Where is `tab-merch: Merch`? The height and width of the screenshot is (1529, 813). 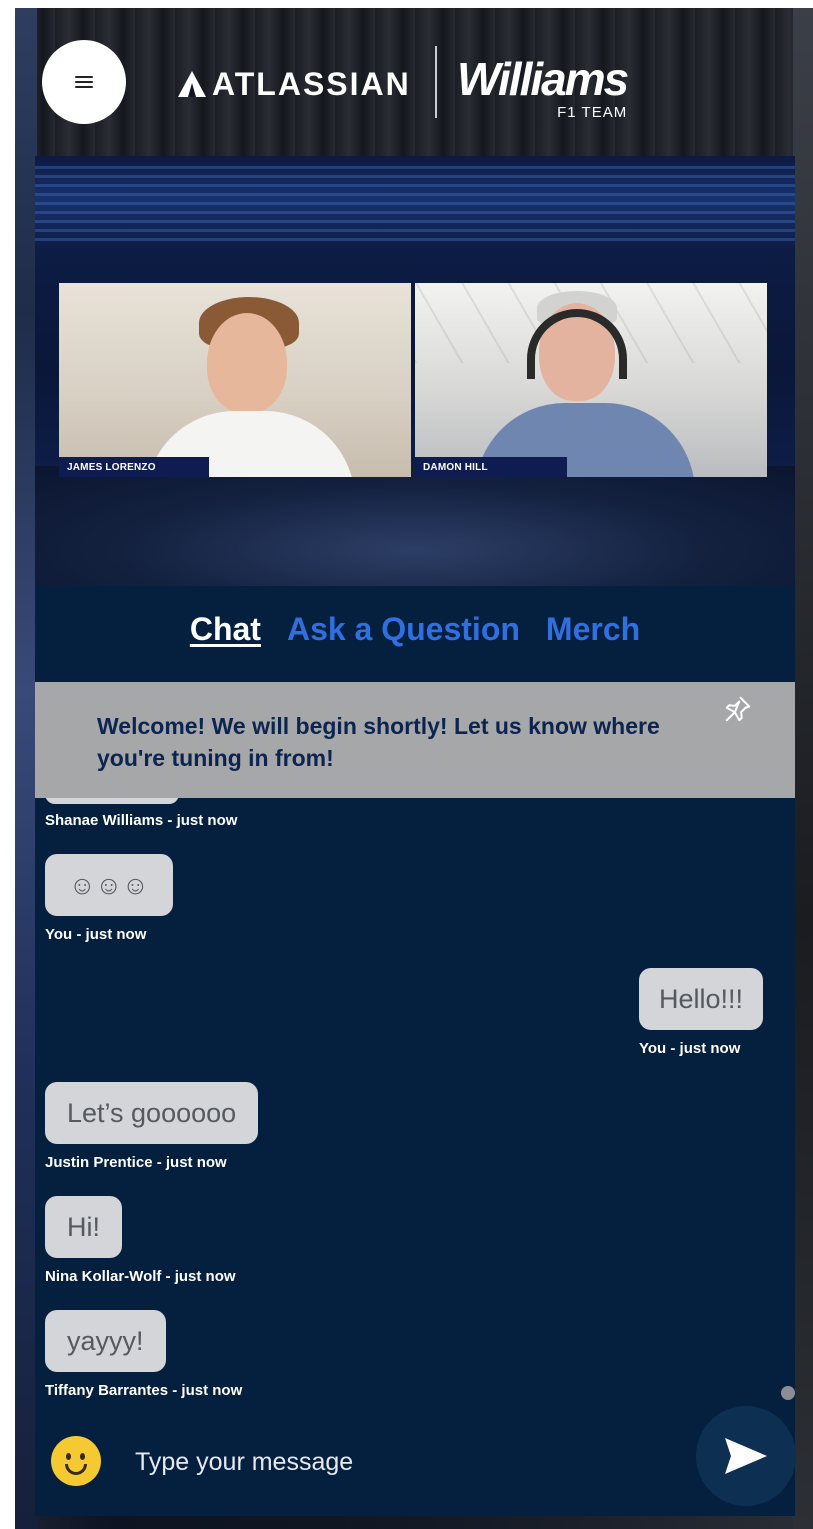 tab-merch: Merch is located at coordinates (593, 636).